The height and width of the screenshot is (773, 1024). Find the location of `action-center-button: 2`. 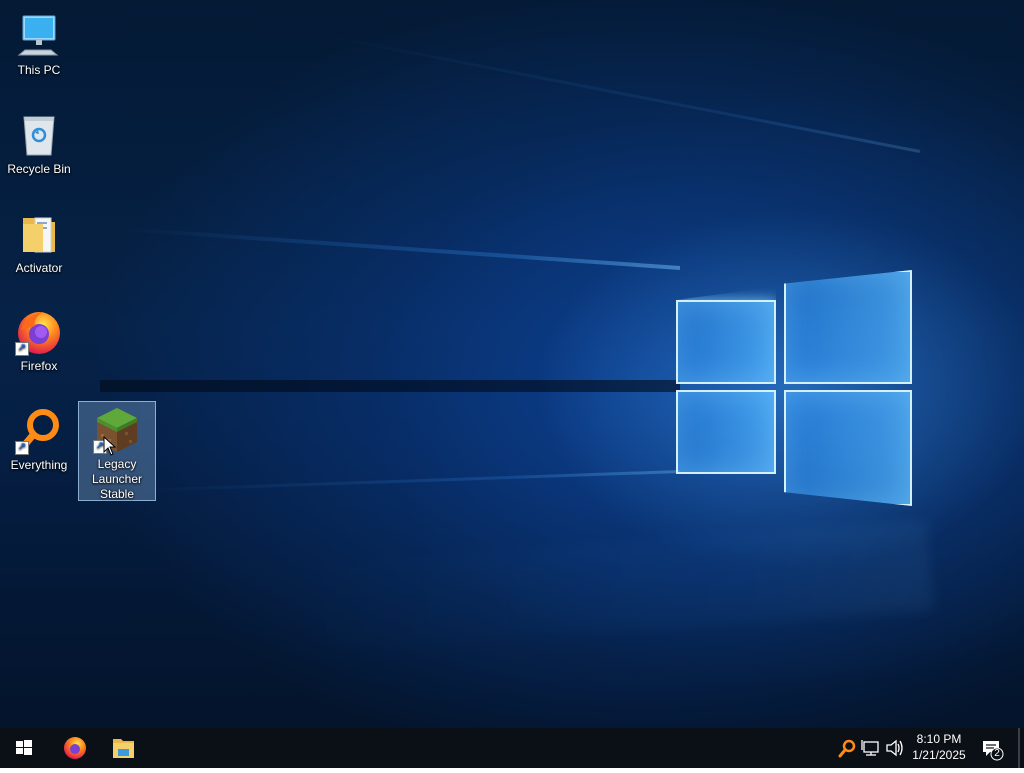

action-center-button: 2 is located at coordinates (992, 748).